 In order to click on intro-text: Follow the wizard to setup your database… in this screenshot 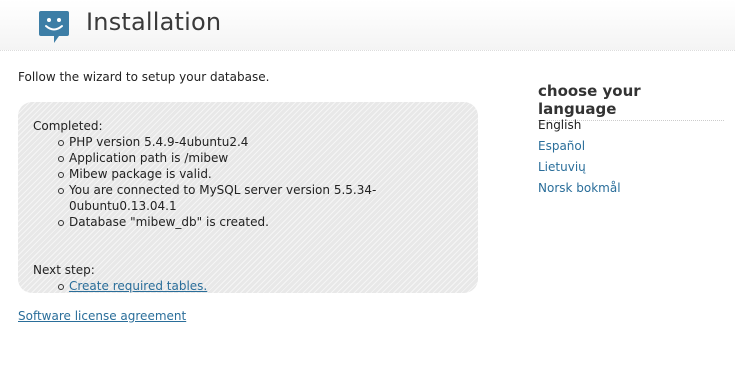, I will do `click(144, 77)`.